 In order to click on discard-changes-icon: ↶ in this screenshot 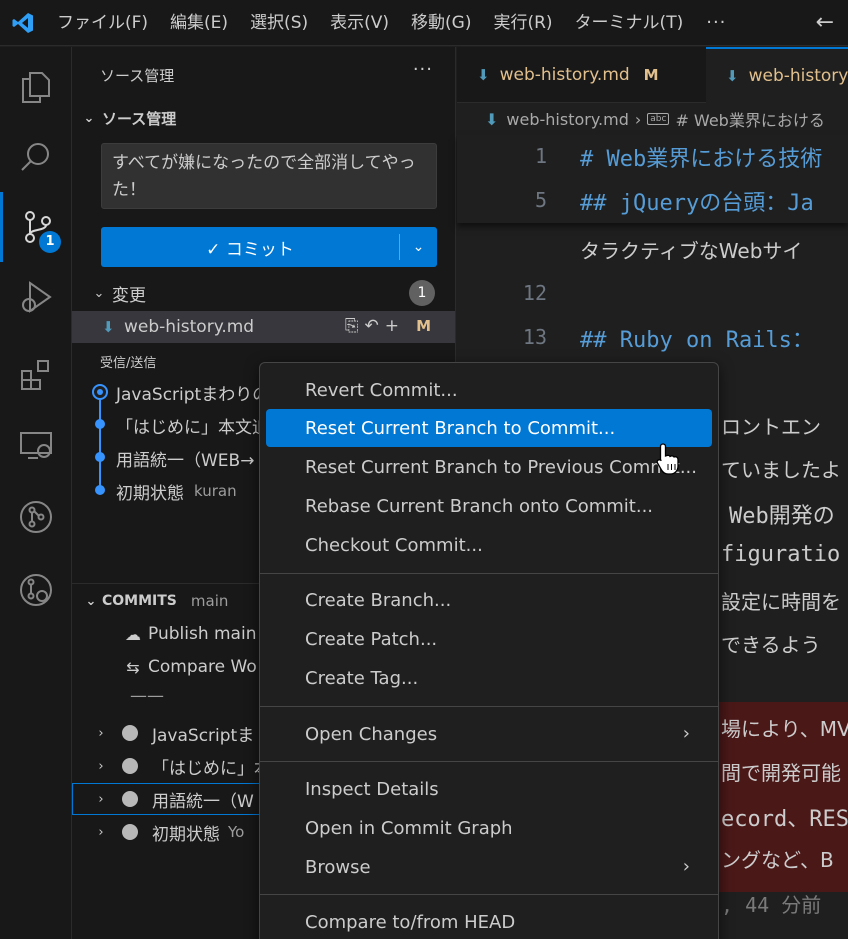, I will do `click(375, 326)`.